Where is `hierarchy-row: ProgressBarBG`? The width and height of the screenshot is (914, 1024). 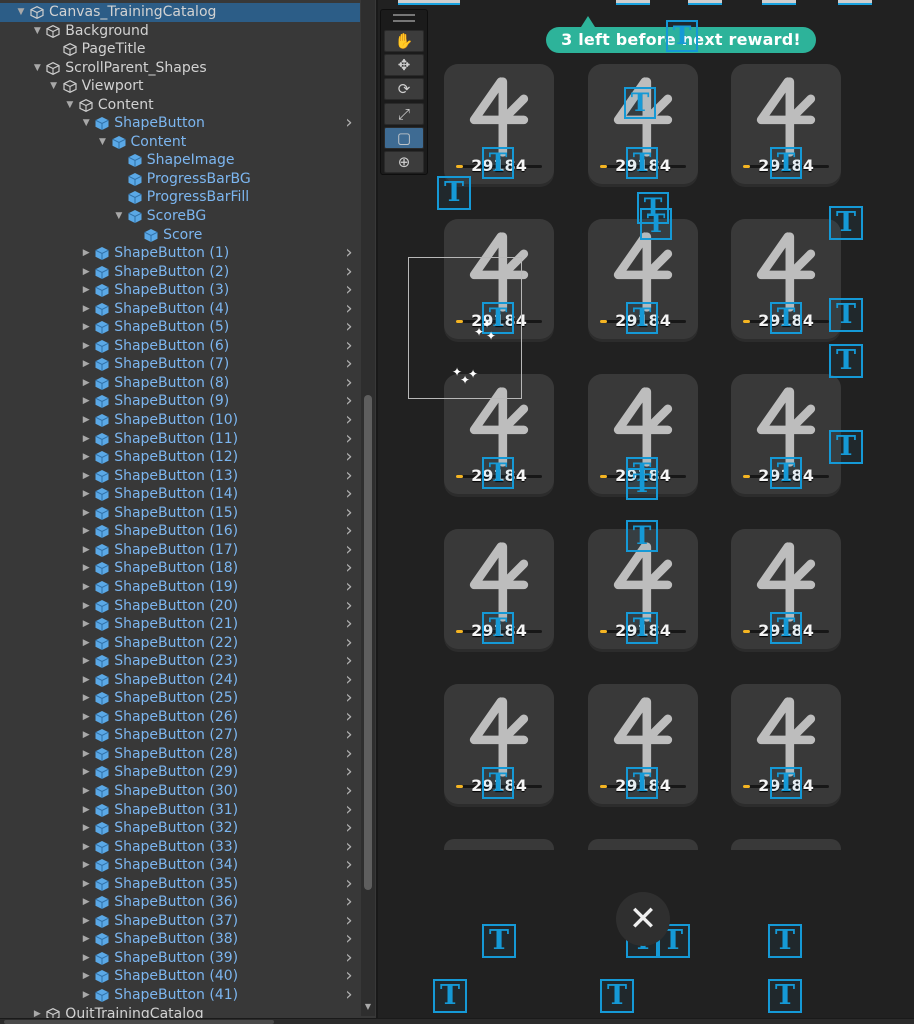 hierarchy-row: ProgressBarBG is located at coordinates (180, 179).